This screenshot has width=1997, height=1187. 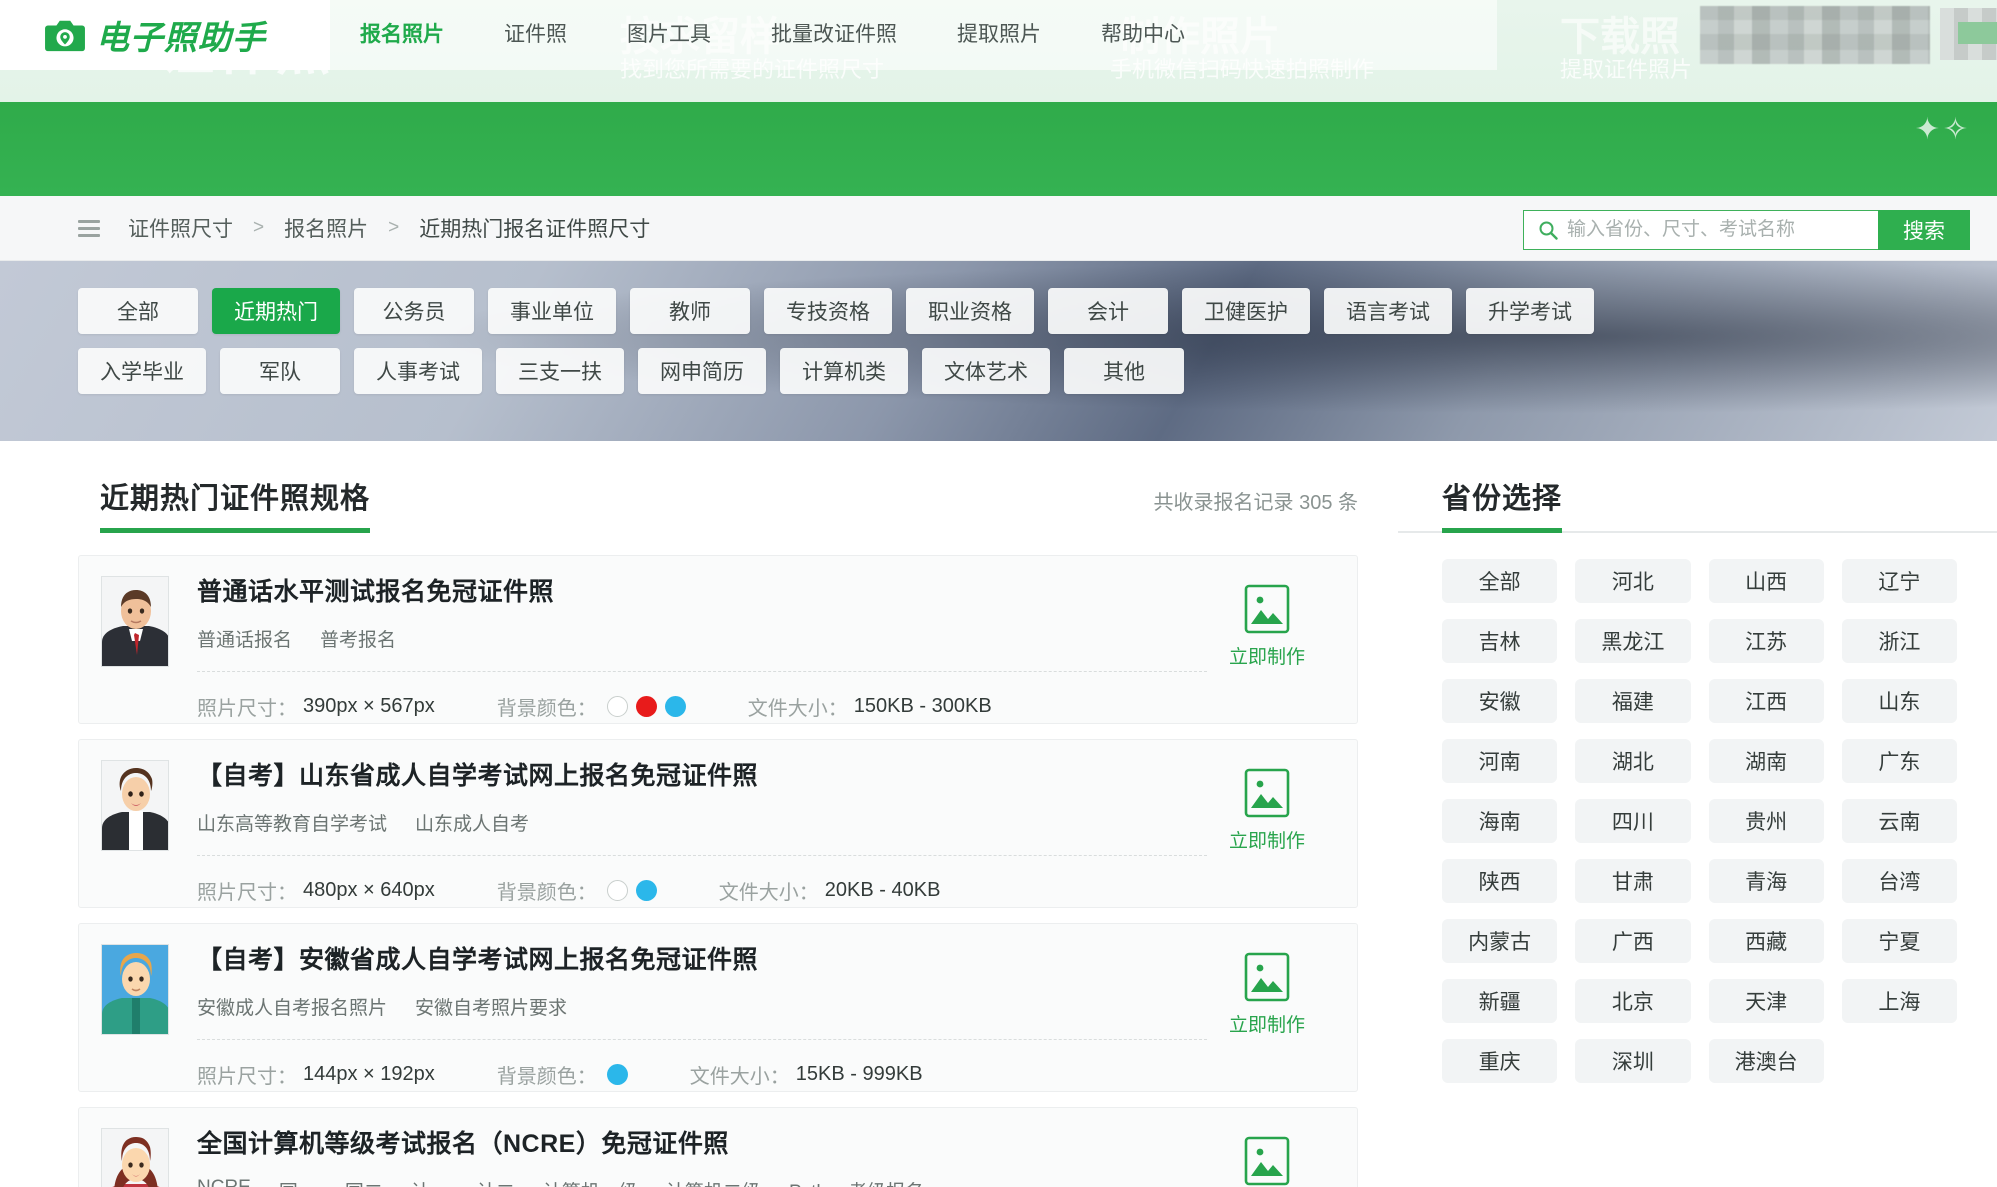 What do you see at coordinates (1899, 941) in the screenshot?
I see `province-chip-ningxia: 宁夏` at bounding box center [1899, 941].